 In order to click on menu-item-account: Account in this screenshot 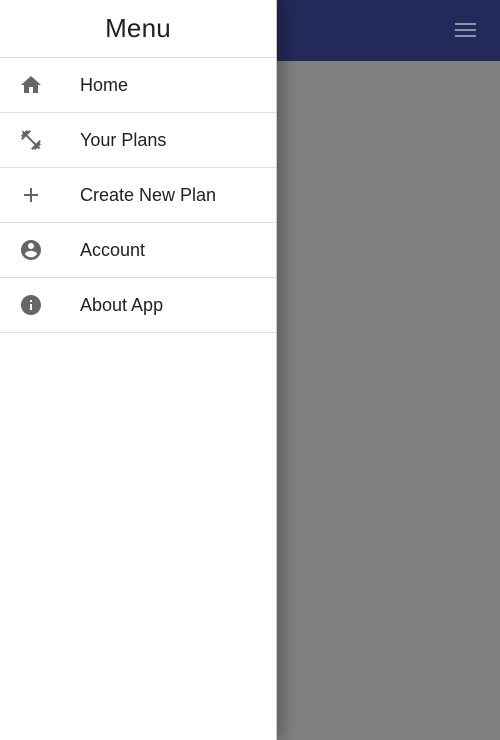, I will do `click(138, 250)`.